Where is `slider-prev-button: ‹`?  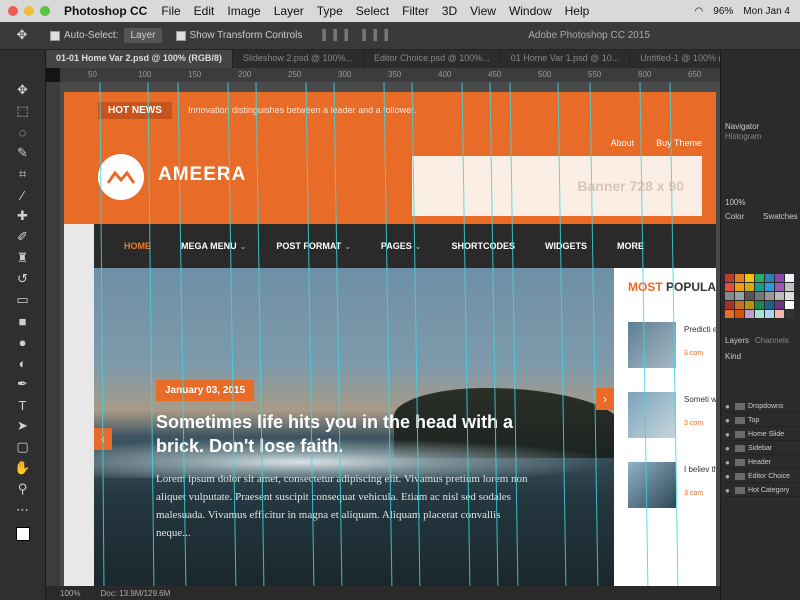
slider-prev-button: ‹ is located at coordinates (103, 439).